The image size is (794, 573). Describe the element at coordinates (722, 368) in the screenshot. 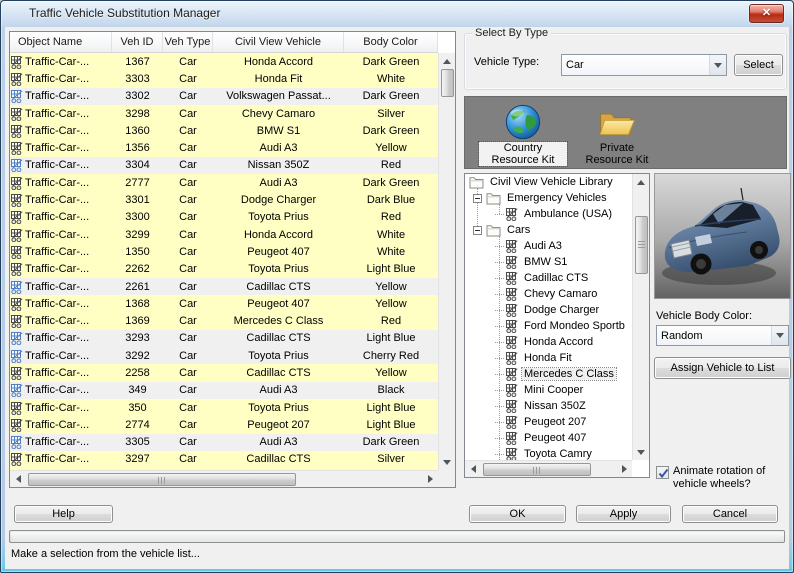

I see `assign-vehicle-button: Assign Vehicle to List` at that location.